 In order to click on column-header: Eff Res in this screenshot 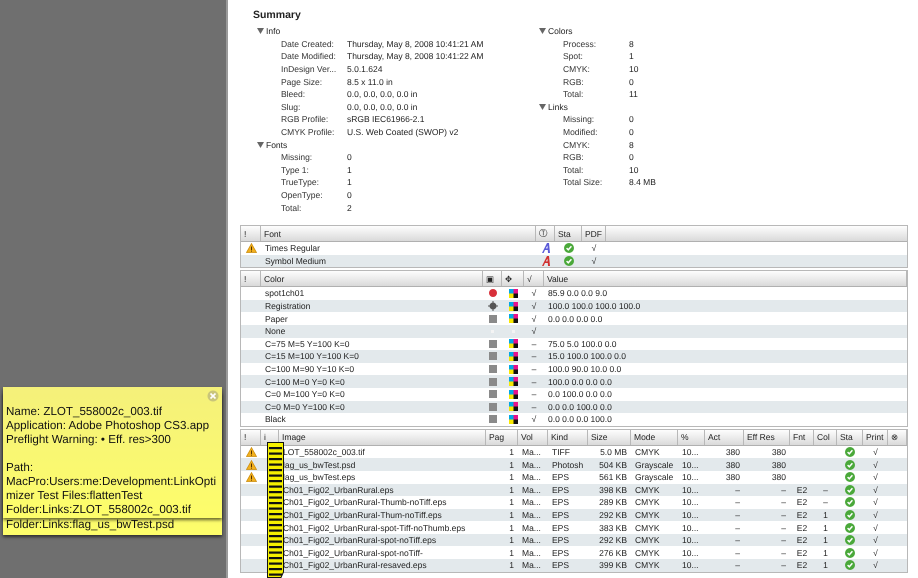, I will do `click(767, 437)`.